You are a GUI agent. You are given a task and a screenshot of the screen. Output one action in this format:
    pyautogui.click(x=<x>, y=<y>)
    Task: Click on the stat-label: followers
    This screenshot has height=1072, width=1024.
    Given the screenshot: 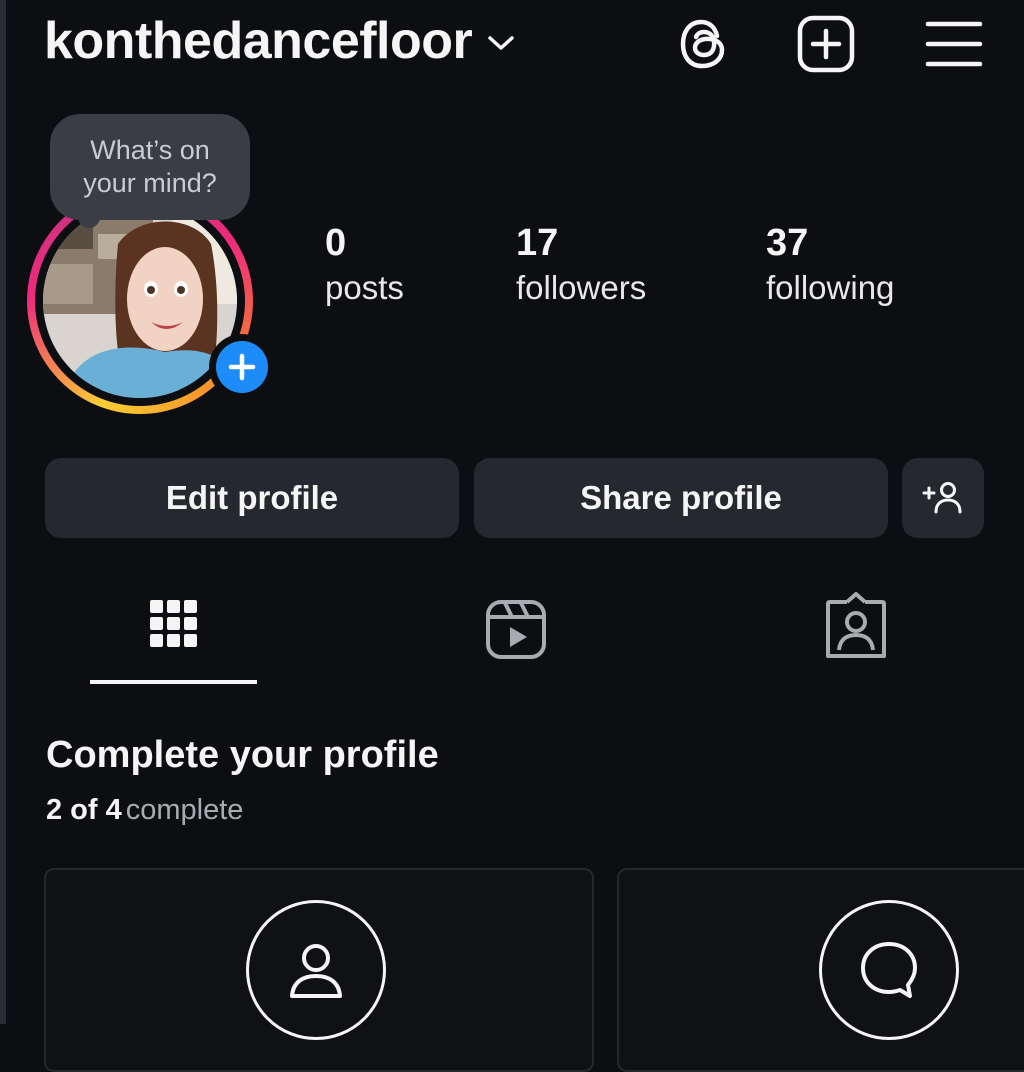 What is the action you would take?
    pyautogui.click(x=581, y=287)
    